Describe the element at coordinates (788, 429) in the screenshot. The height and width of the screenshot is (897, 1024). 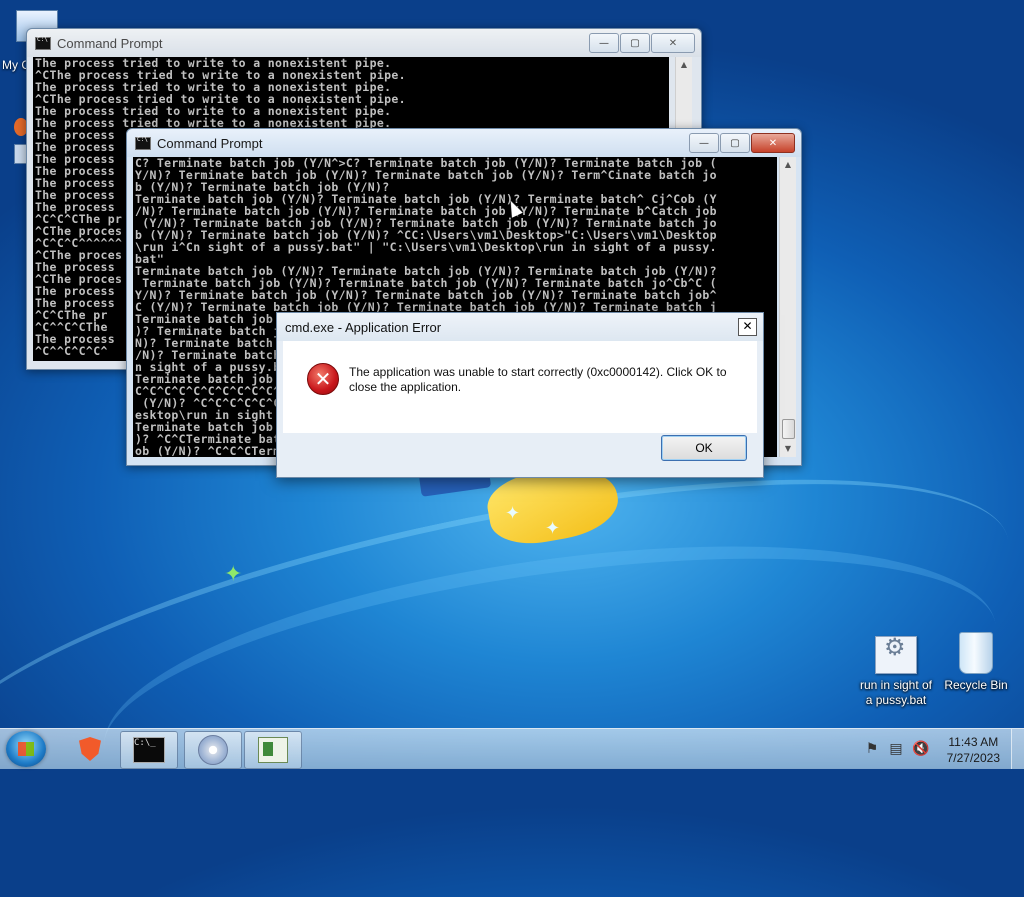
I see `scrollbar-thumb` at that location.